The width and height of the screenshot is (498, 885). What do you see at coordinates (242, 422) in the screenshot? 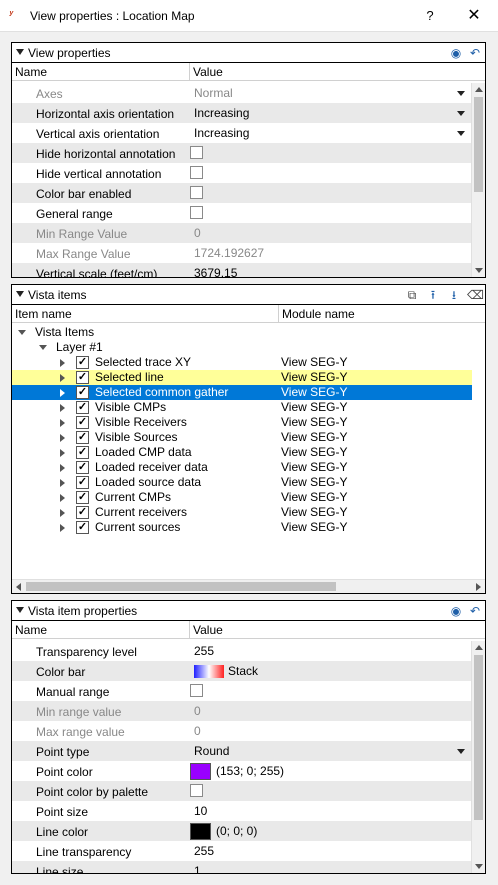
I see `tree-item: ✓ Visible Receivers View SEG-Y` at bounding box center [242, 422].